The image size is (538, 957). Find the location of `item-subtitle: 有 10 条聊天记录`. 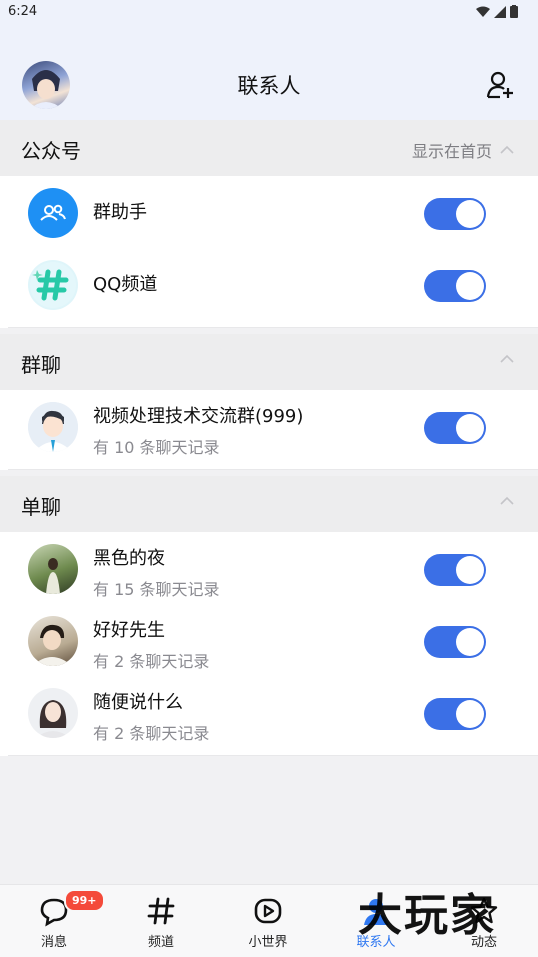

item-subtitle: 有 10 条聊天记录 is located at coordinates (156, 447).